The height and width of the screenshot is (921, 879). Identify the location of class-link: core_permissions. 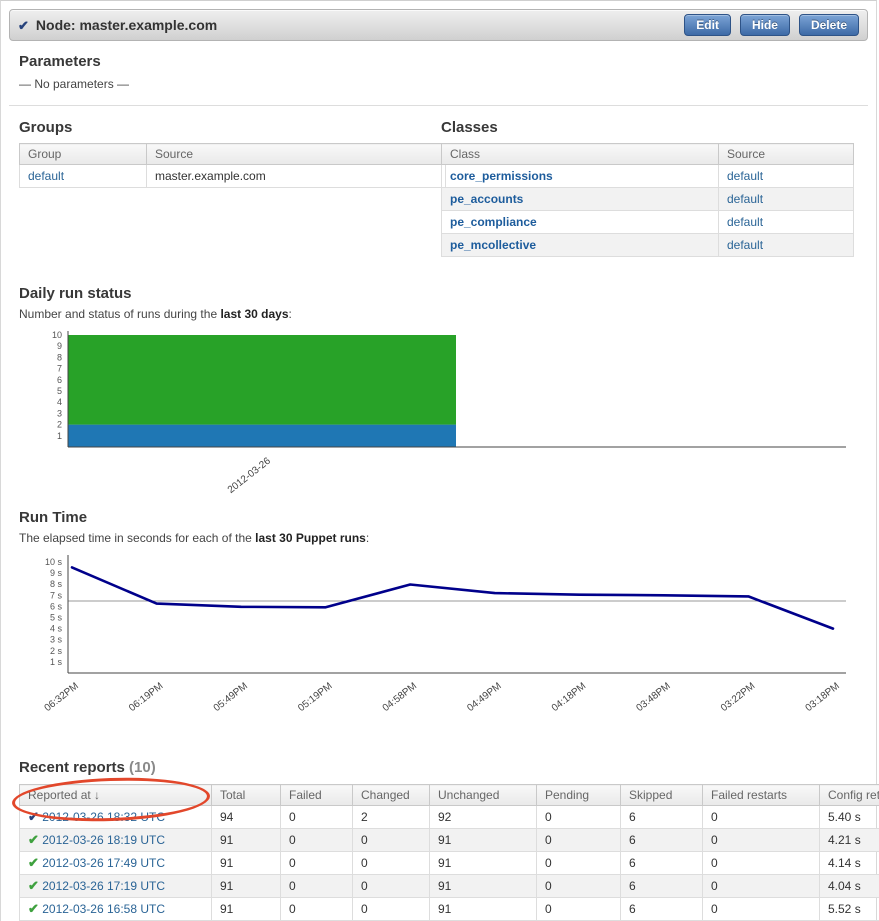
(501, 176).